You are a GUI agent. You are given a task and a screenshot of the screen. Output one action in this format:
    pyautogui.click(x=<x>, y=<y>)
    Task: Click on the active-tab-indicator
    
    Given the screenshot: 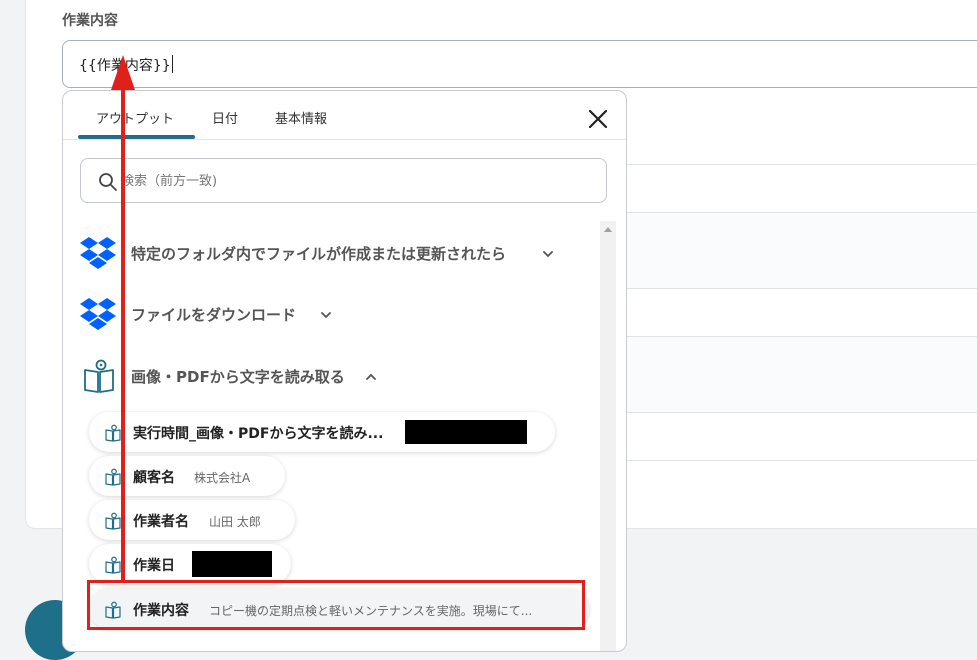 What is the action you would take?
    pyautogui.click(x=136, y=137)
    